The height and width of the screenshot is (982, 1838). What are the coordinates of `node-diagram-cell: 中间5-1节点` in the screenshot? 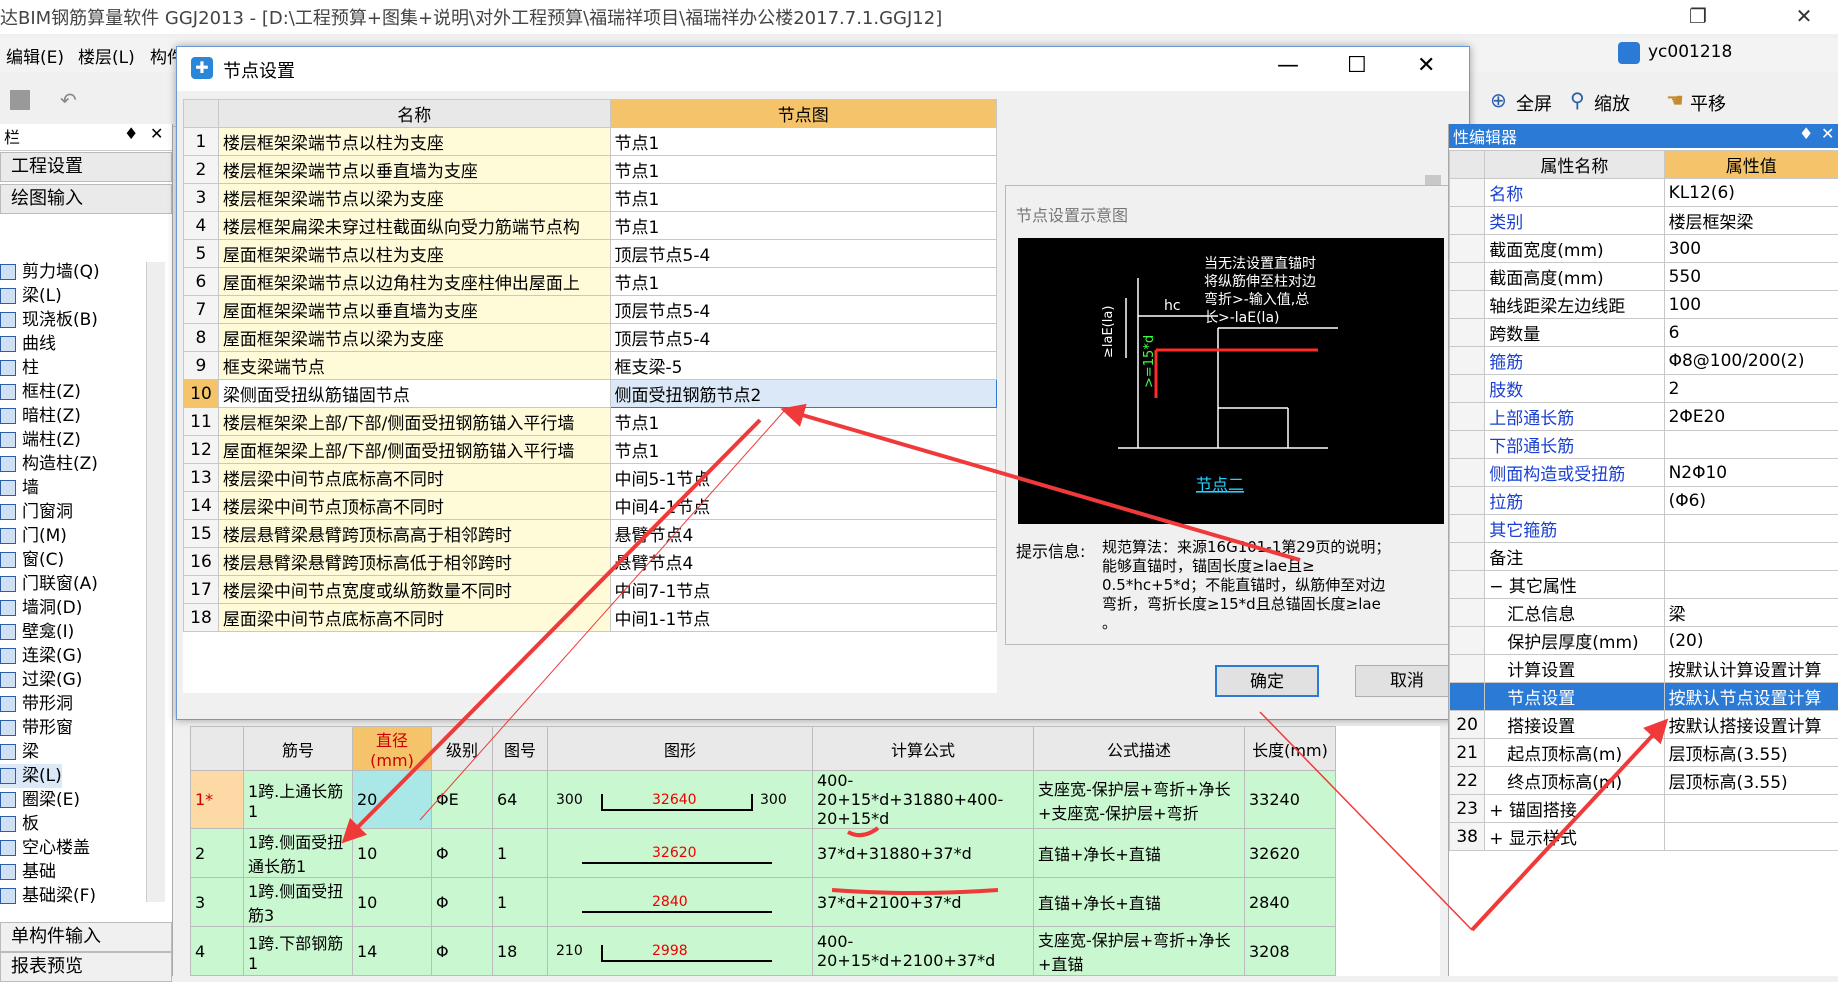 It's located at (803, 478).